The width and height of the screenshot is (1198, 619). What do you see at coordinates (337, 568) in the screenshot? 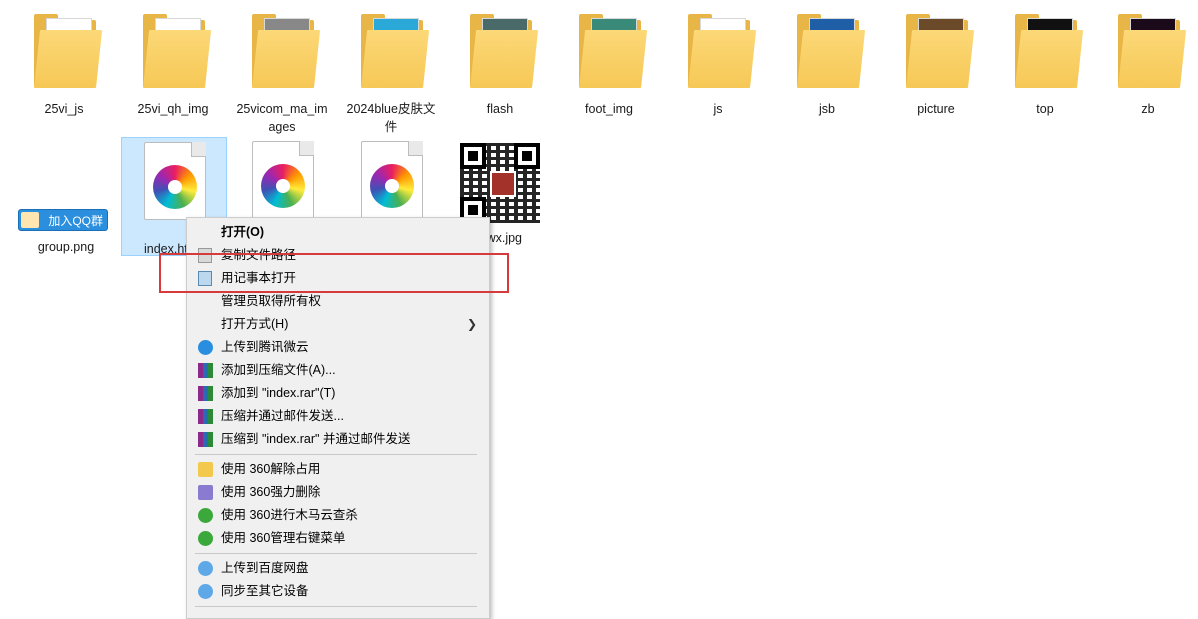
I see `menu-item-baidu-upload: 上传到百度网盘` at bounding box center [337, 568].